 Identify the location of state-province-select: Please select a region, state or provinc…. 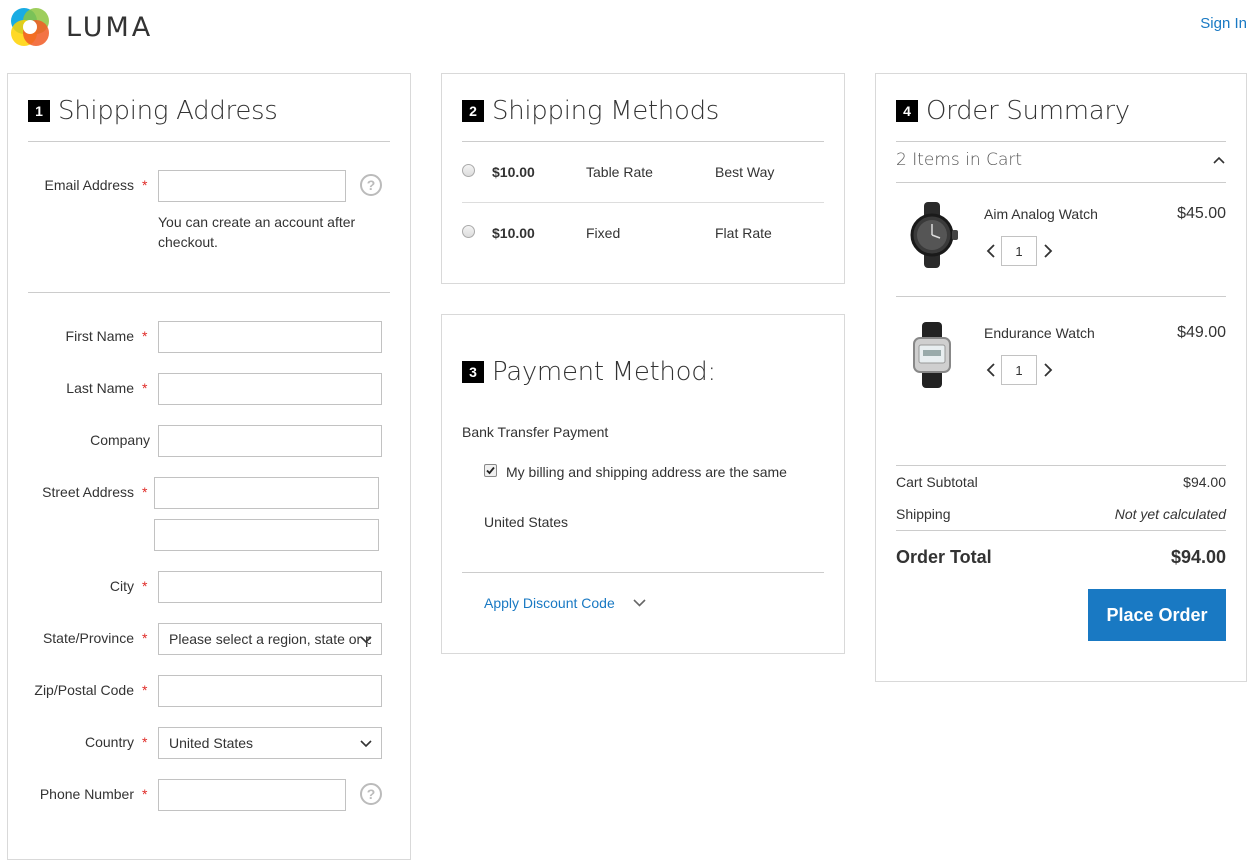
(270, 639).